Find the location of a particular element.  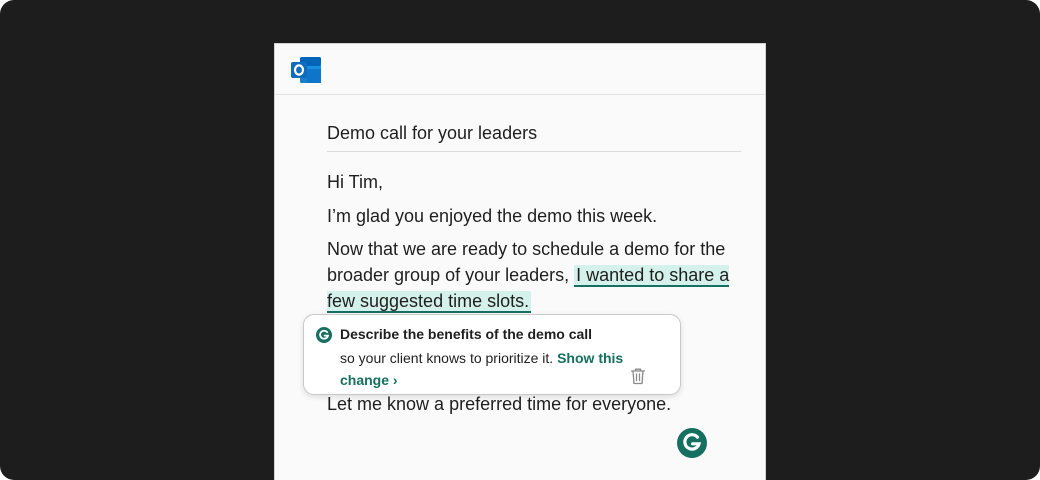

subject-text: Demo call for your leaders is located at coordinates (432, 133).